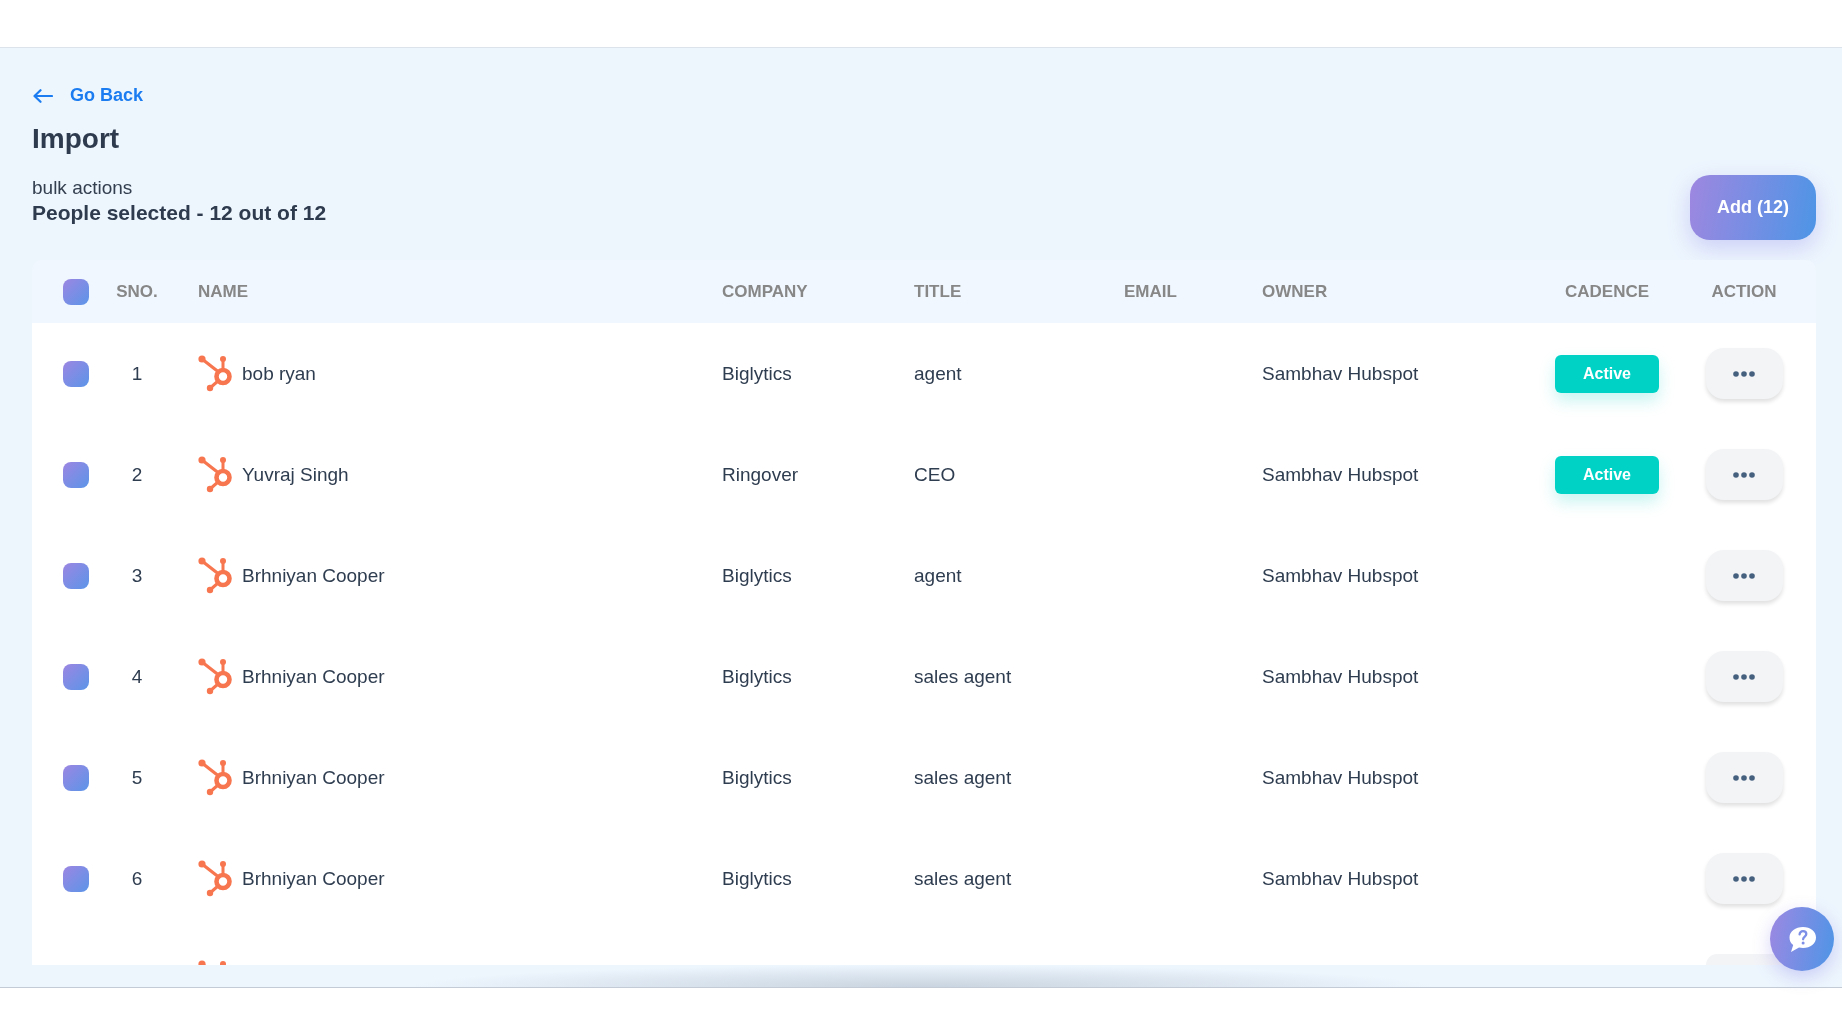 This screenshot has width=1842, height=1036. Describe the element at coordinates (137, 878) in the screenshot. I see `row-number: 6` at that location.